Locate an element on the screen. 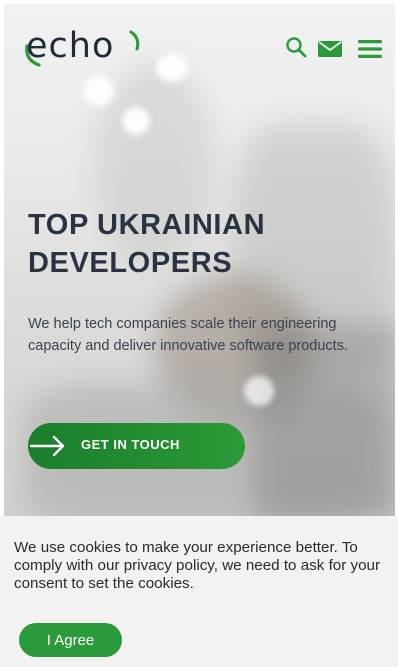 This screenshot has height=667, width=398. agree-button: I Agree is located at coordinates (70, 640).